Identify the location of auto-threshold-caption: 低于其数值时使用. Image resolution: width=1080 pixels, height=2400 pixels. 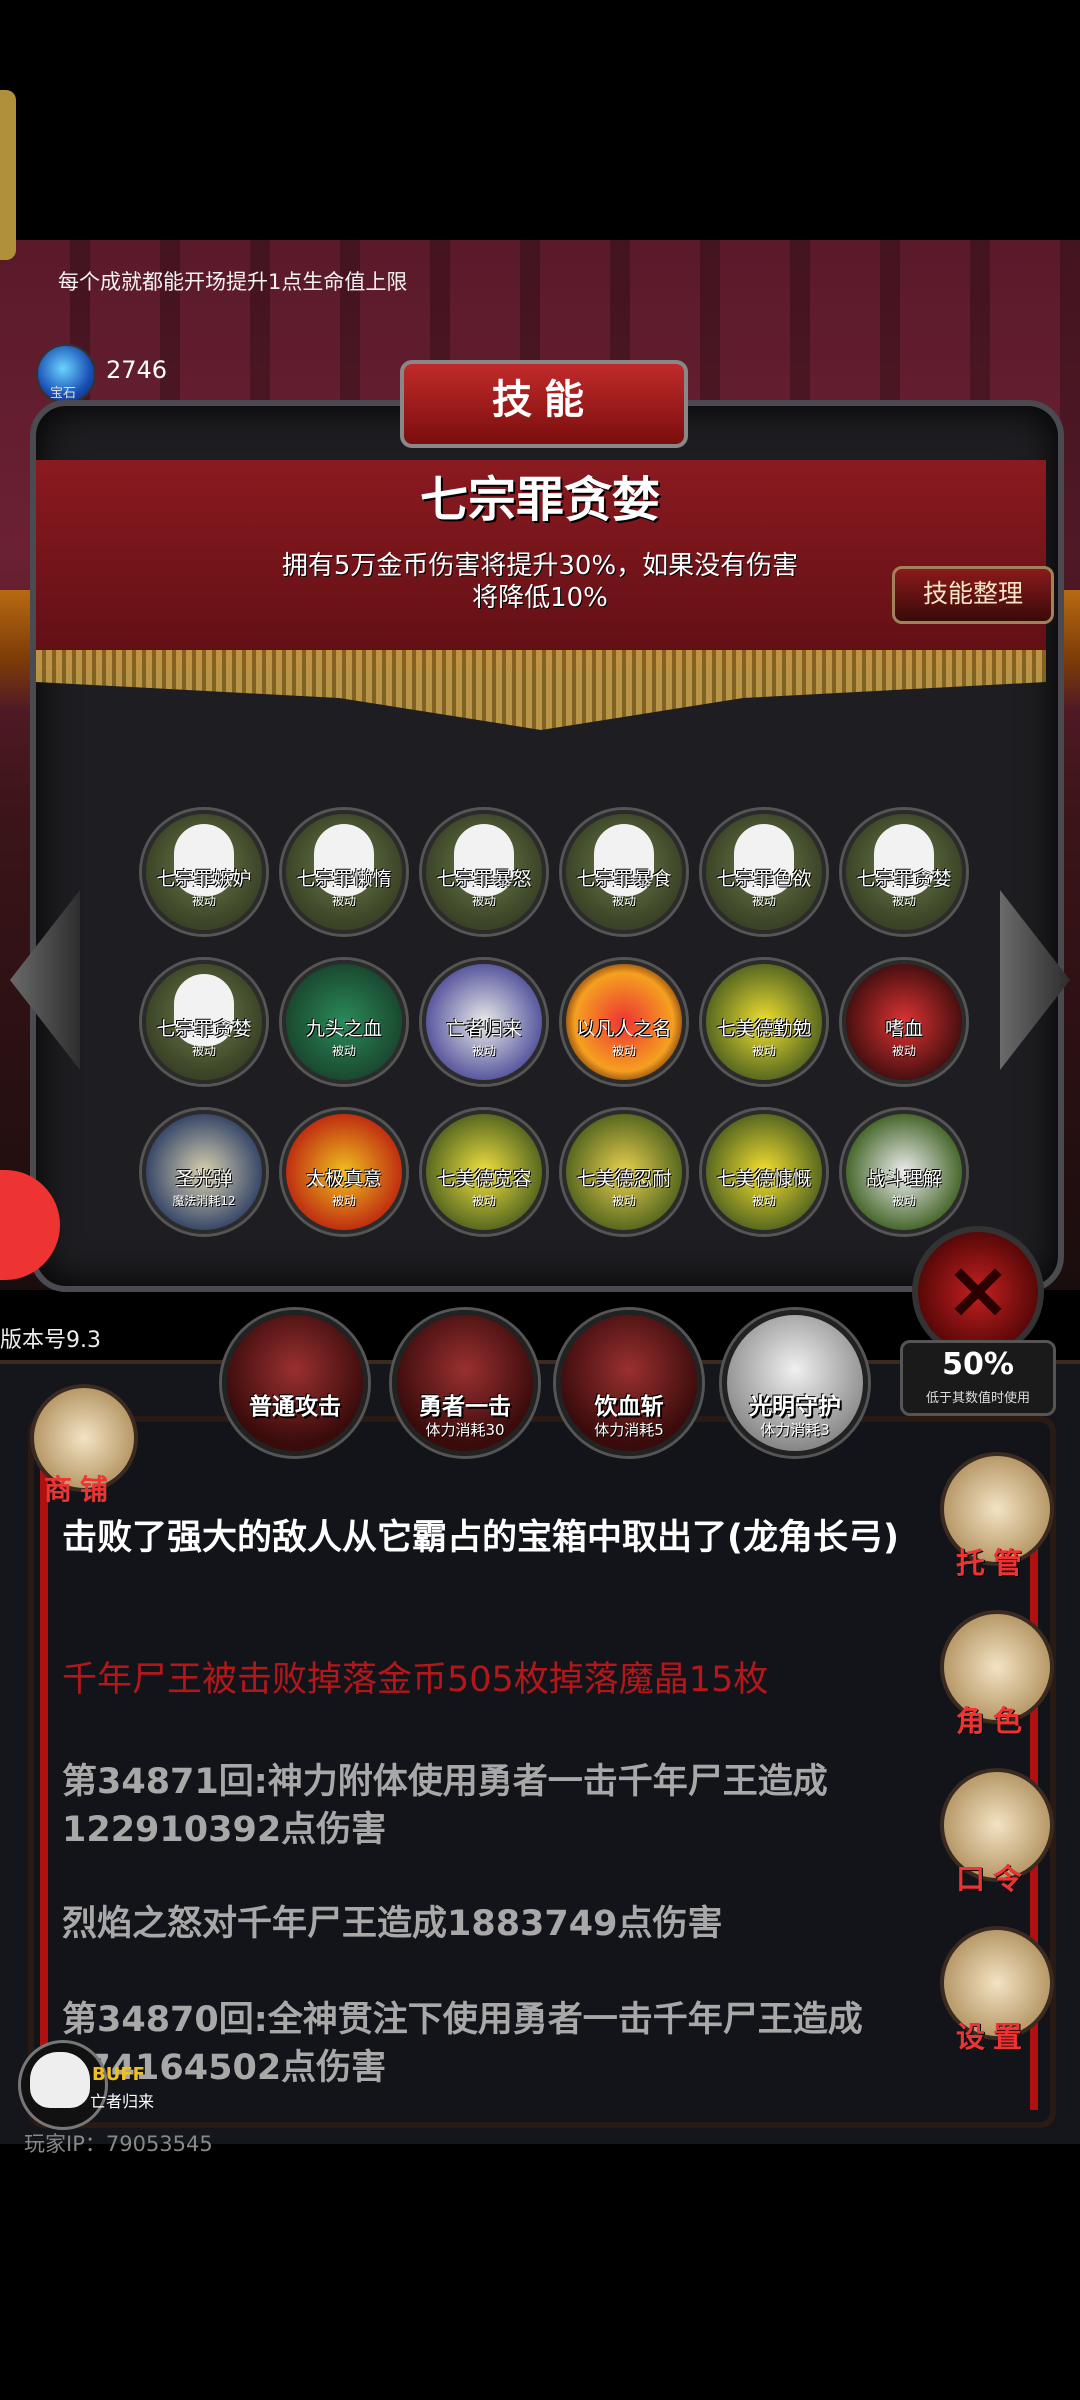
(977, 1398).